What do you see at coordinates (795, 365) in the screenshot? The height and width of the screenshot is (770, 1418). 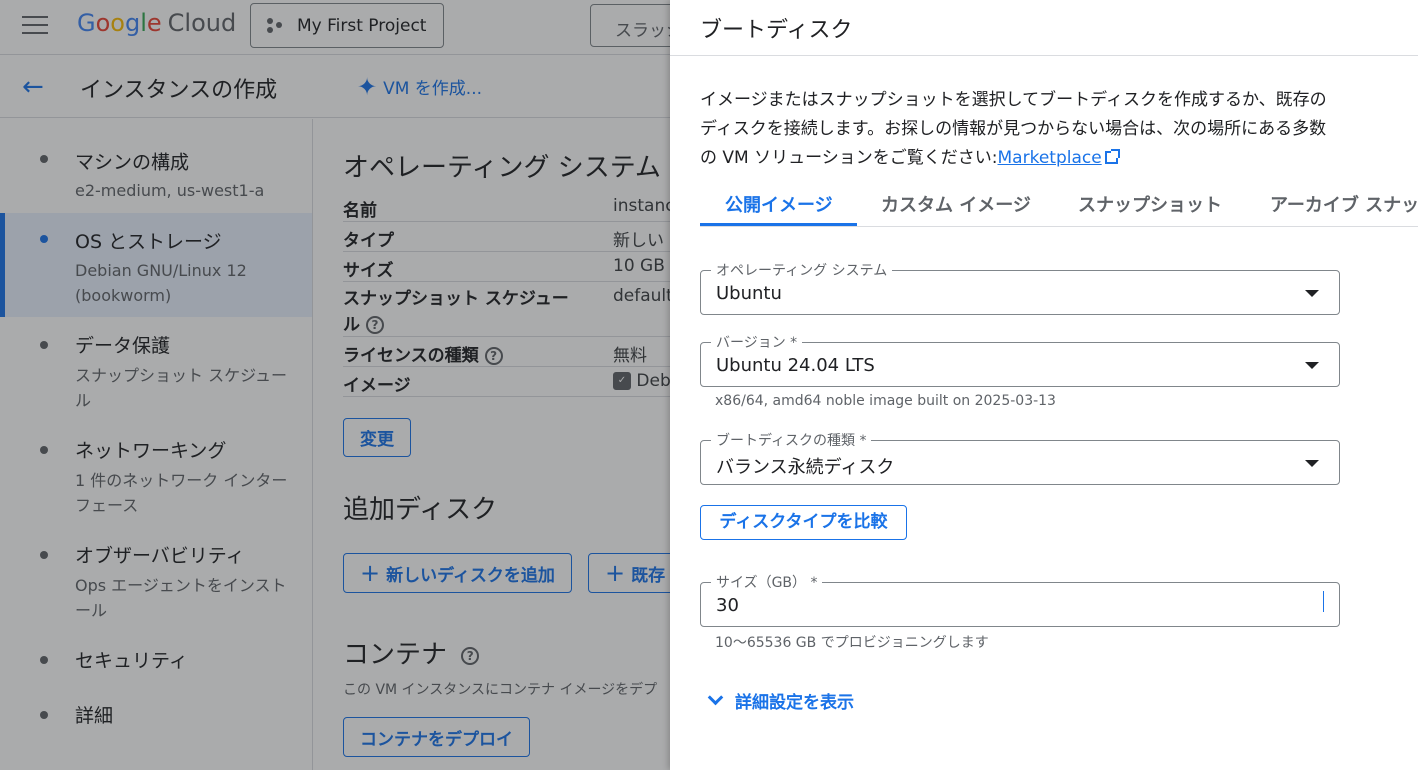 I see `version-select-value: Ubuntu 24.04 LTS` at bounding box center [795, 365].